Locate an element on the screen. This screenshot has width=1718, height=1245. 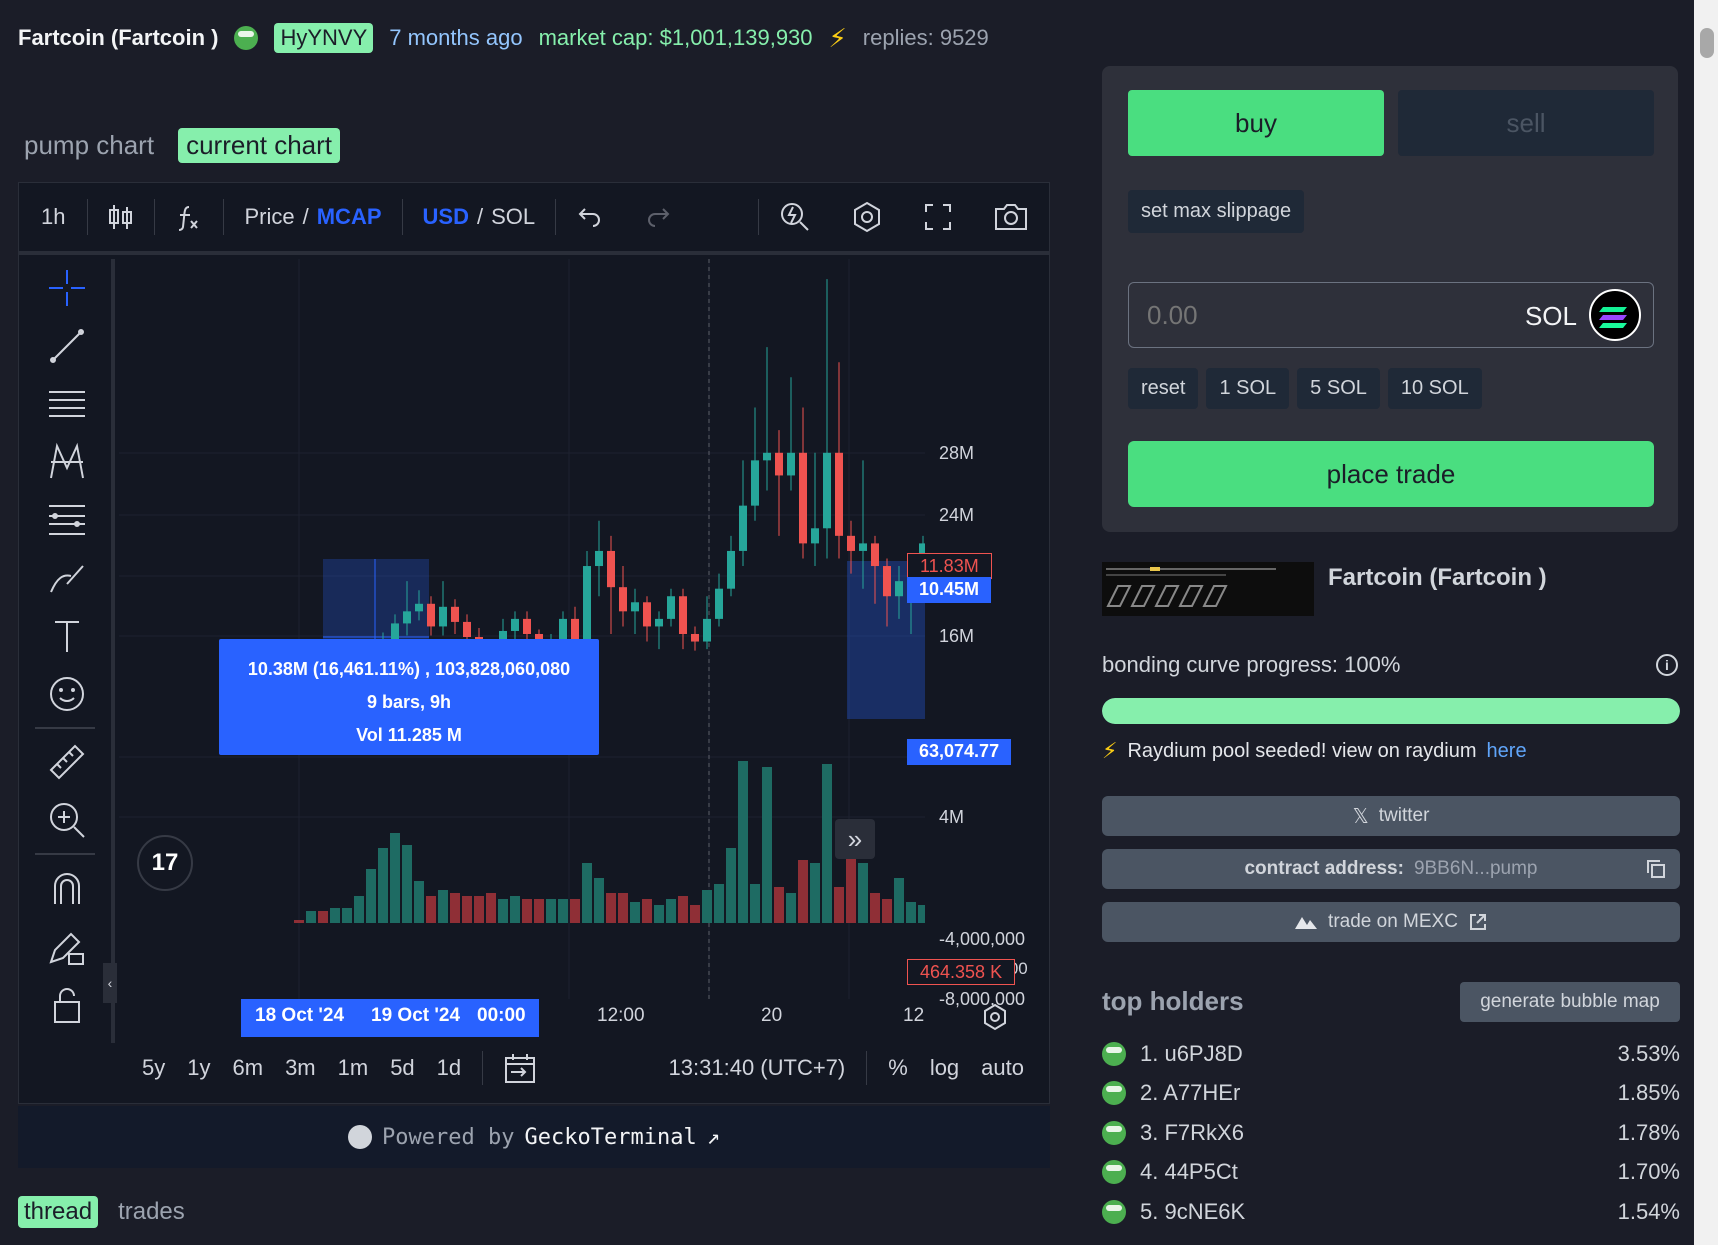
scroll-right-button: » is located at coordinates (855, 839).